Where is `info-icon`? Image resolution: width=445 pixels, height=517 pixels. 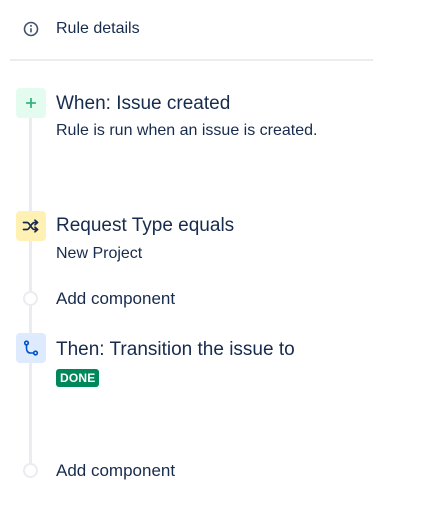
info-icon is located at coordinates (30, 29).